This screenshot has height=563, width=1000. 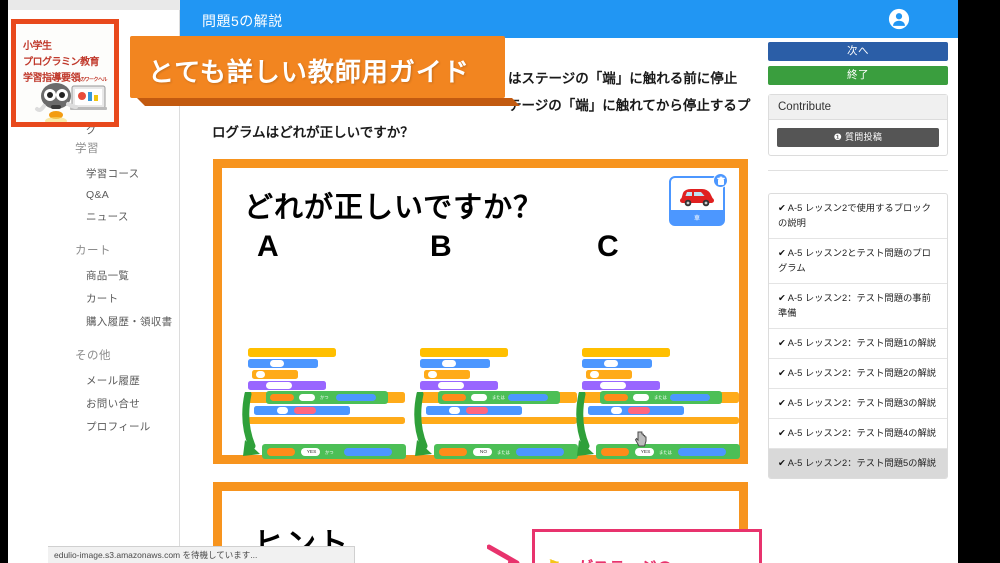 I want to click on program-a-operator-2: かつ, so click(x=329, y=452).